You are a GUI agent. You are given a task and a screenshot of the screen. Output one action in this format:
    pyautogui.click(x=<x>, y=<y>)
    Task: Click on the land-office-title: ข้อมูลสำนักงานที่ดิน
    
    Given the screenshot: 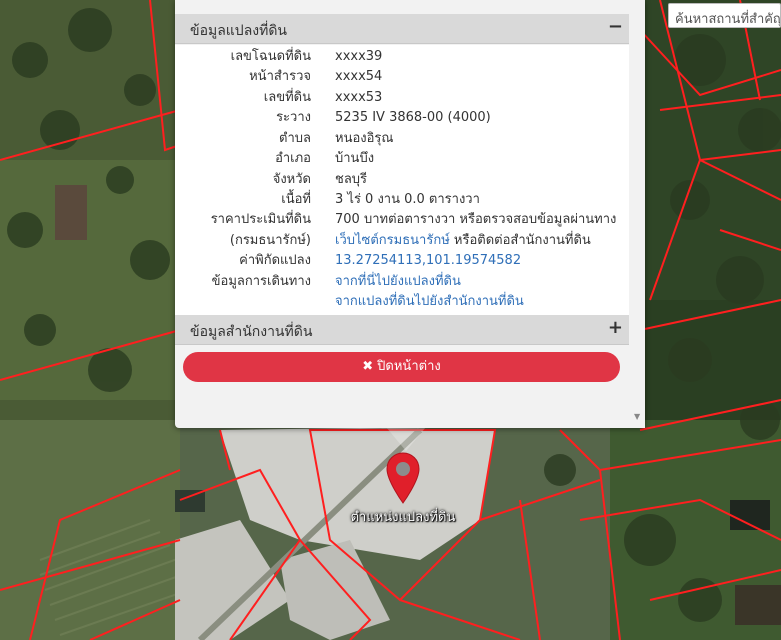 What is the action you would take?
    pyautogui.click(x=251, y=332)
    